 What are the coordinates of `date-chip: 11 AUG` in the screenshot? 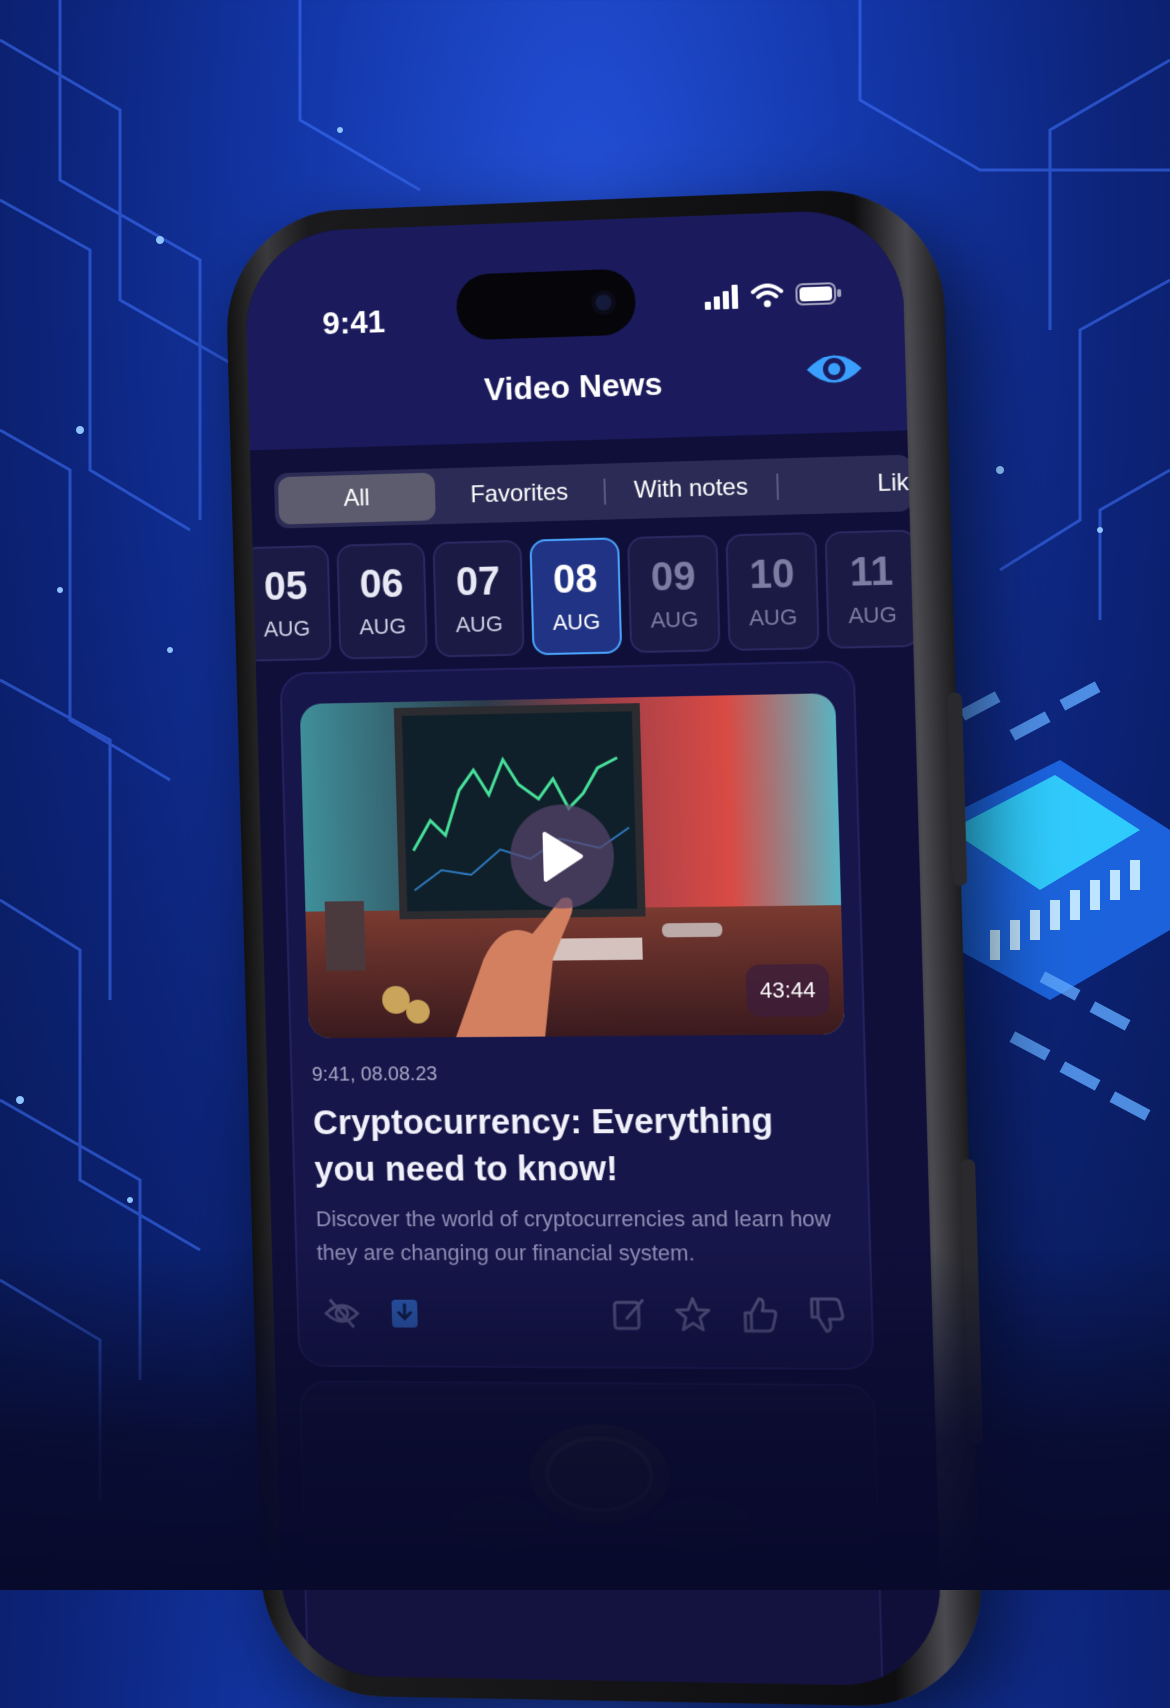 It's located at (872, 589).